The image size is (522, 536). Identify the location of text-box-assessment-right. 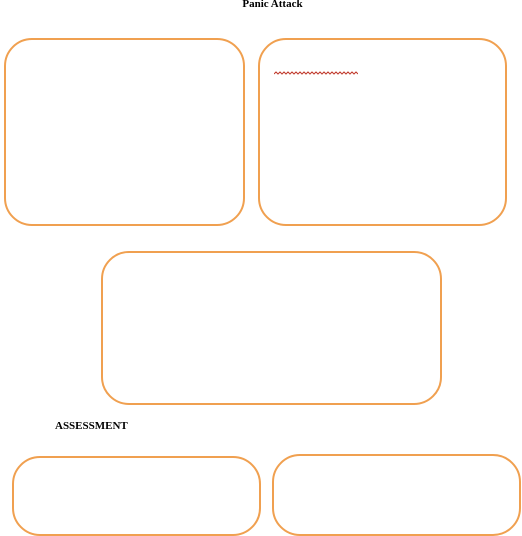
(396, 495).